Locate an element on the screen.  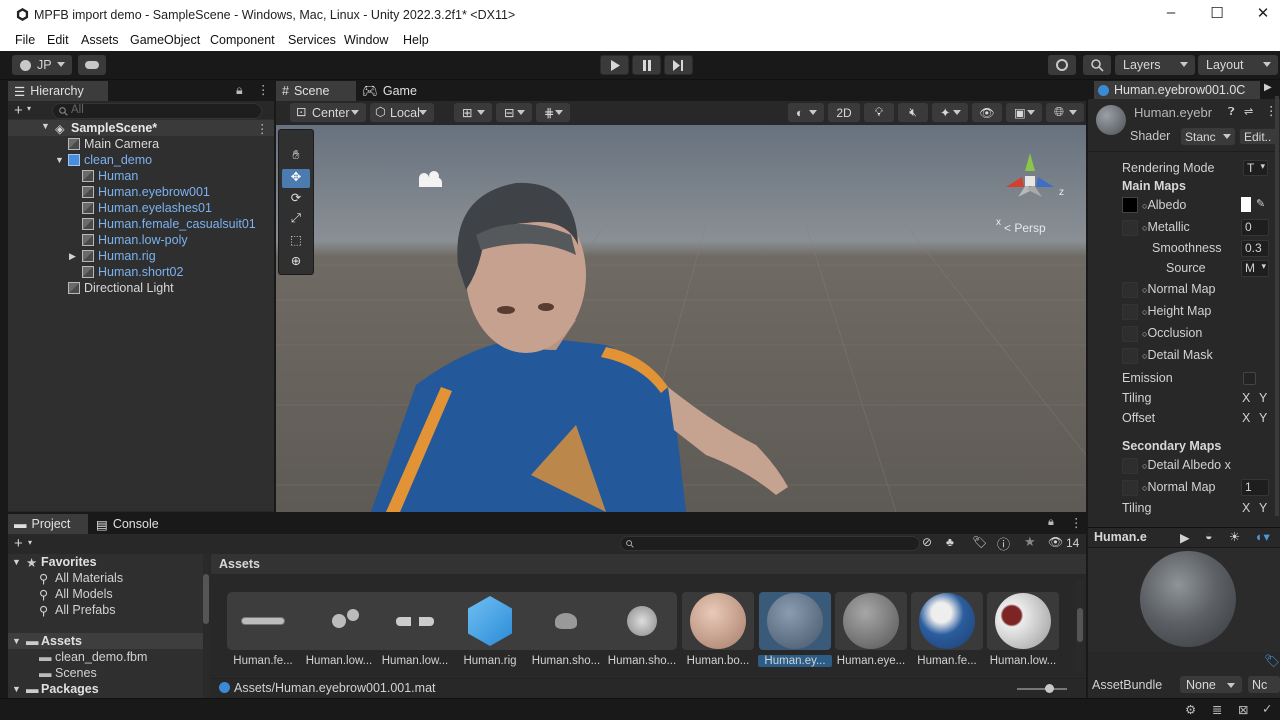
search-button is located at coordinates (1097, 65).